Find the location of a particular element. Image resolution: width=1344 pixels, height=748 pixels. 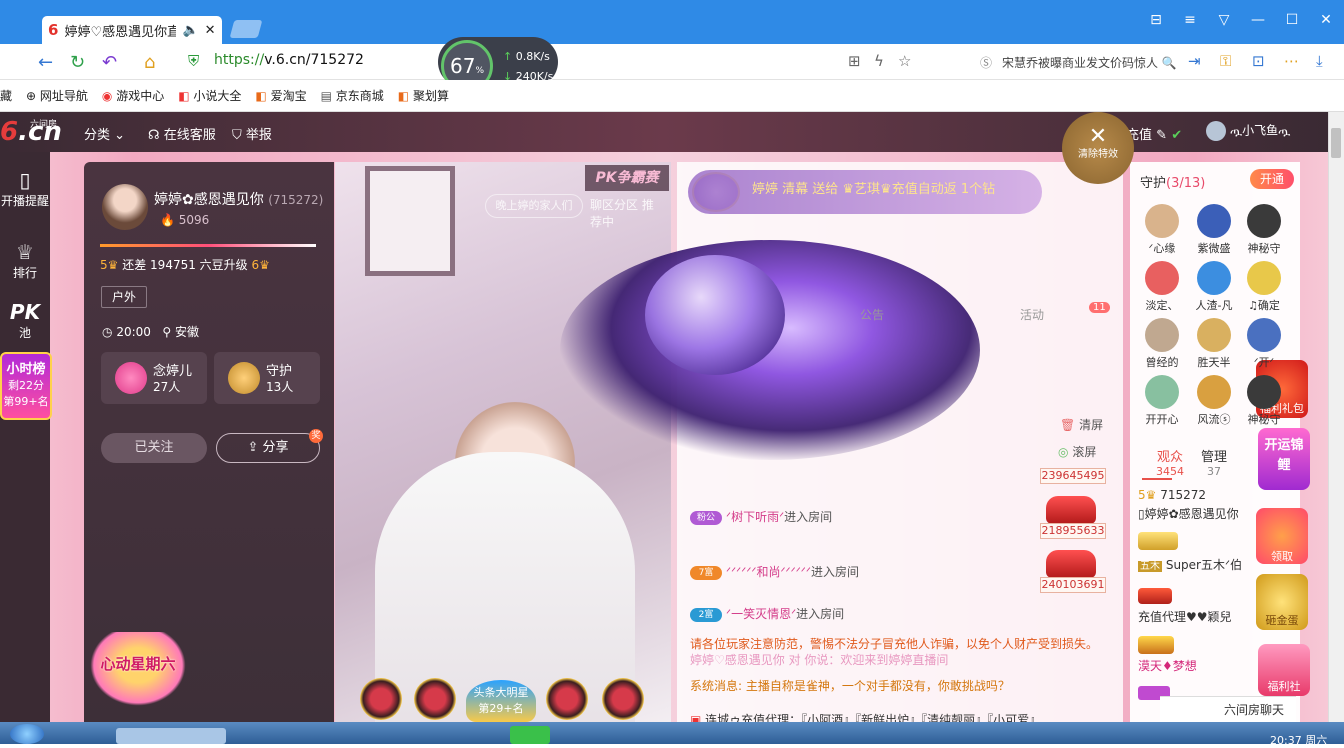

sidebar-item-live-remind: ▯ 开播提醒 is located at coordinates (25, 188).